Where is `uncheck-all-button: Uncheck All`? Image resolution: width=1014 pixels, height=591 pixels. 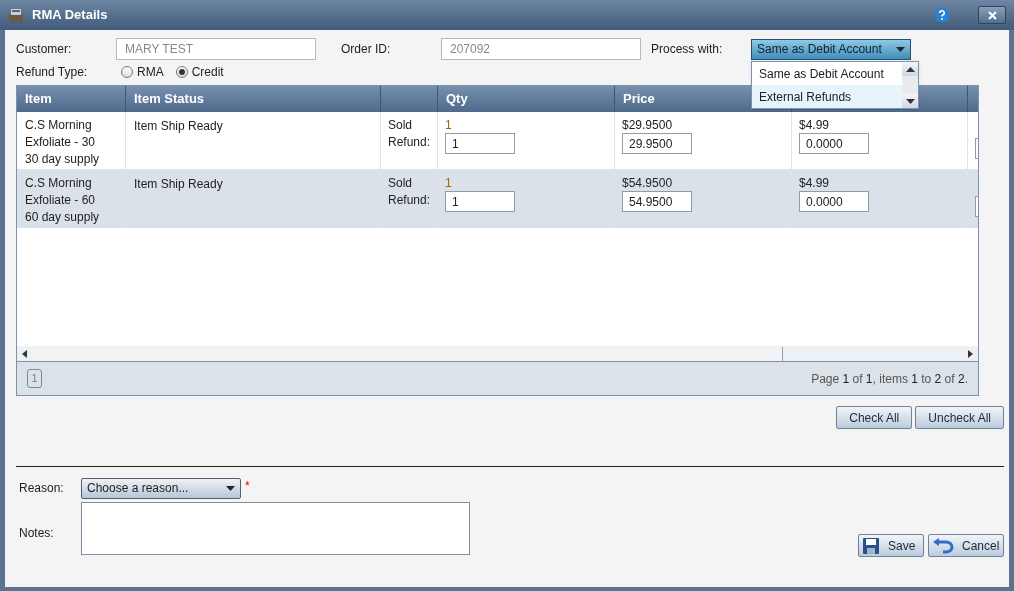
uncheck-all-button: Uncheck All is located at coordinates (959, 417).